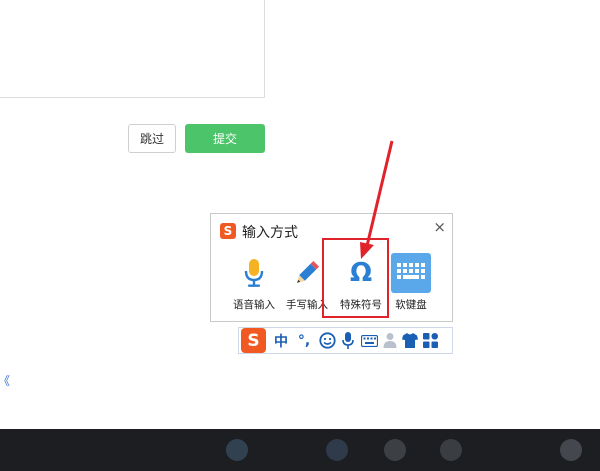 This screenshot has height=471, width=600. I want to click on close-icon: ×, so click(439, 227).